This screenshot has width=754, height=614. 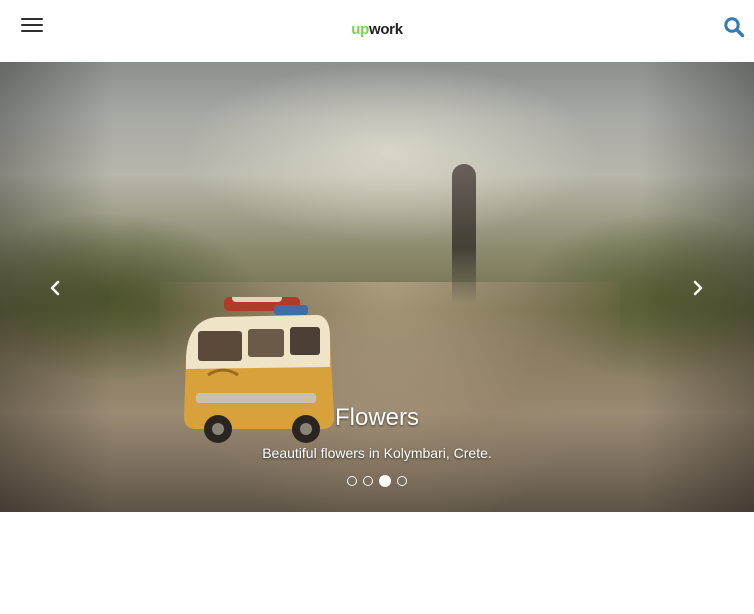 What do you see at coordinates (55, 288) in the screenshot?
I see `chevron-left-icon` at bounding box center [55, 288].